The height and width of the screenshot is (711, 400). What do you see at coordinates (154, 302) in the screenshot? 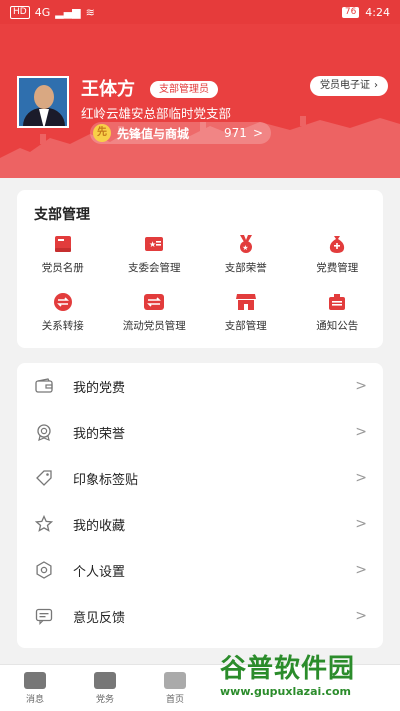
I see `mobile-member-icon` at bounding box center [154, 302].